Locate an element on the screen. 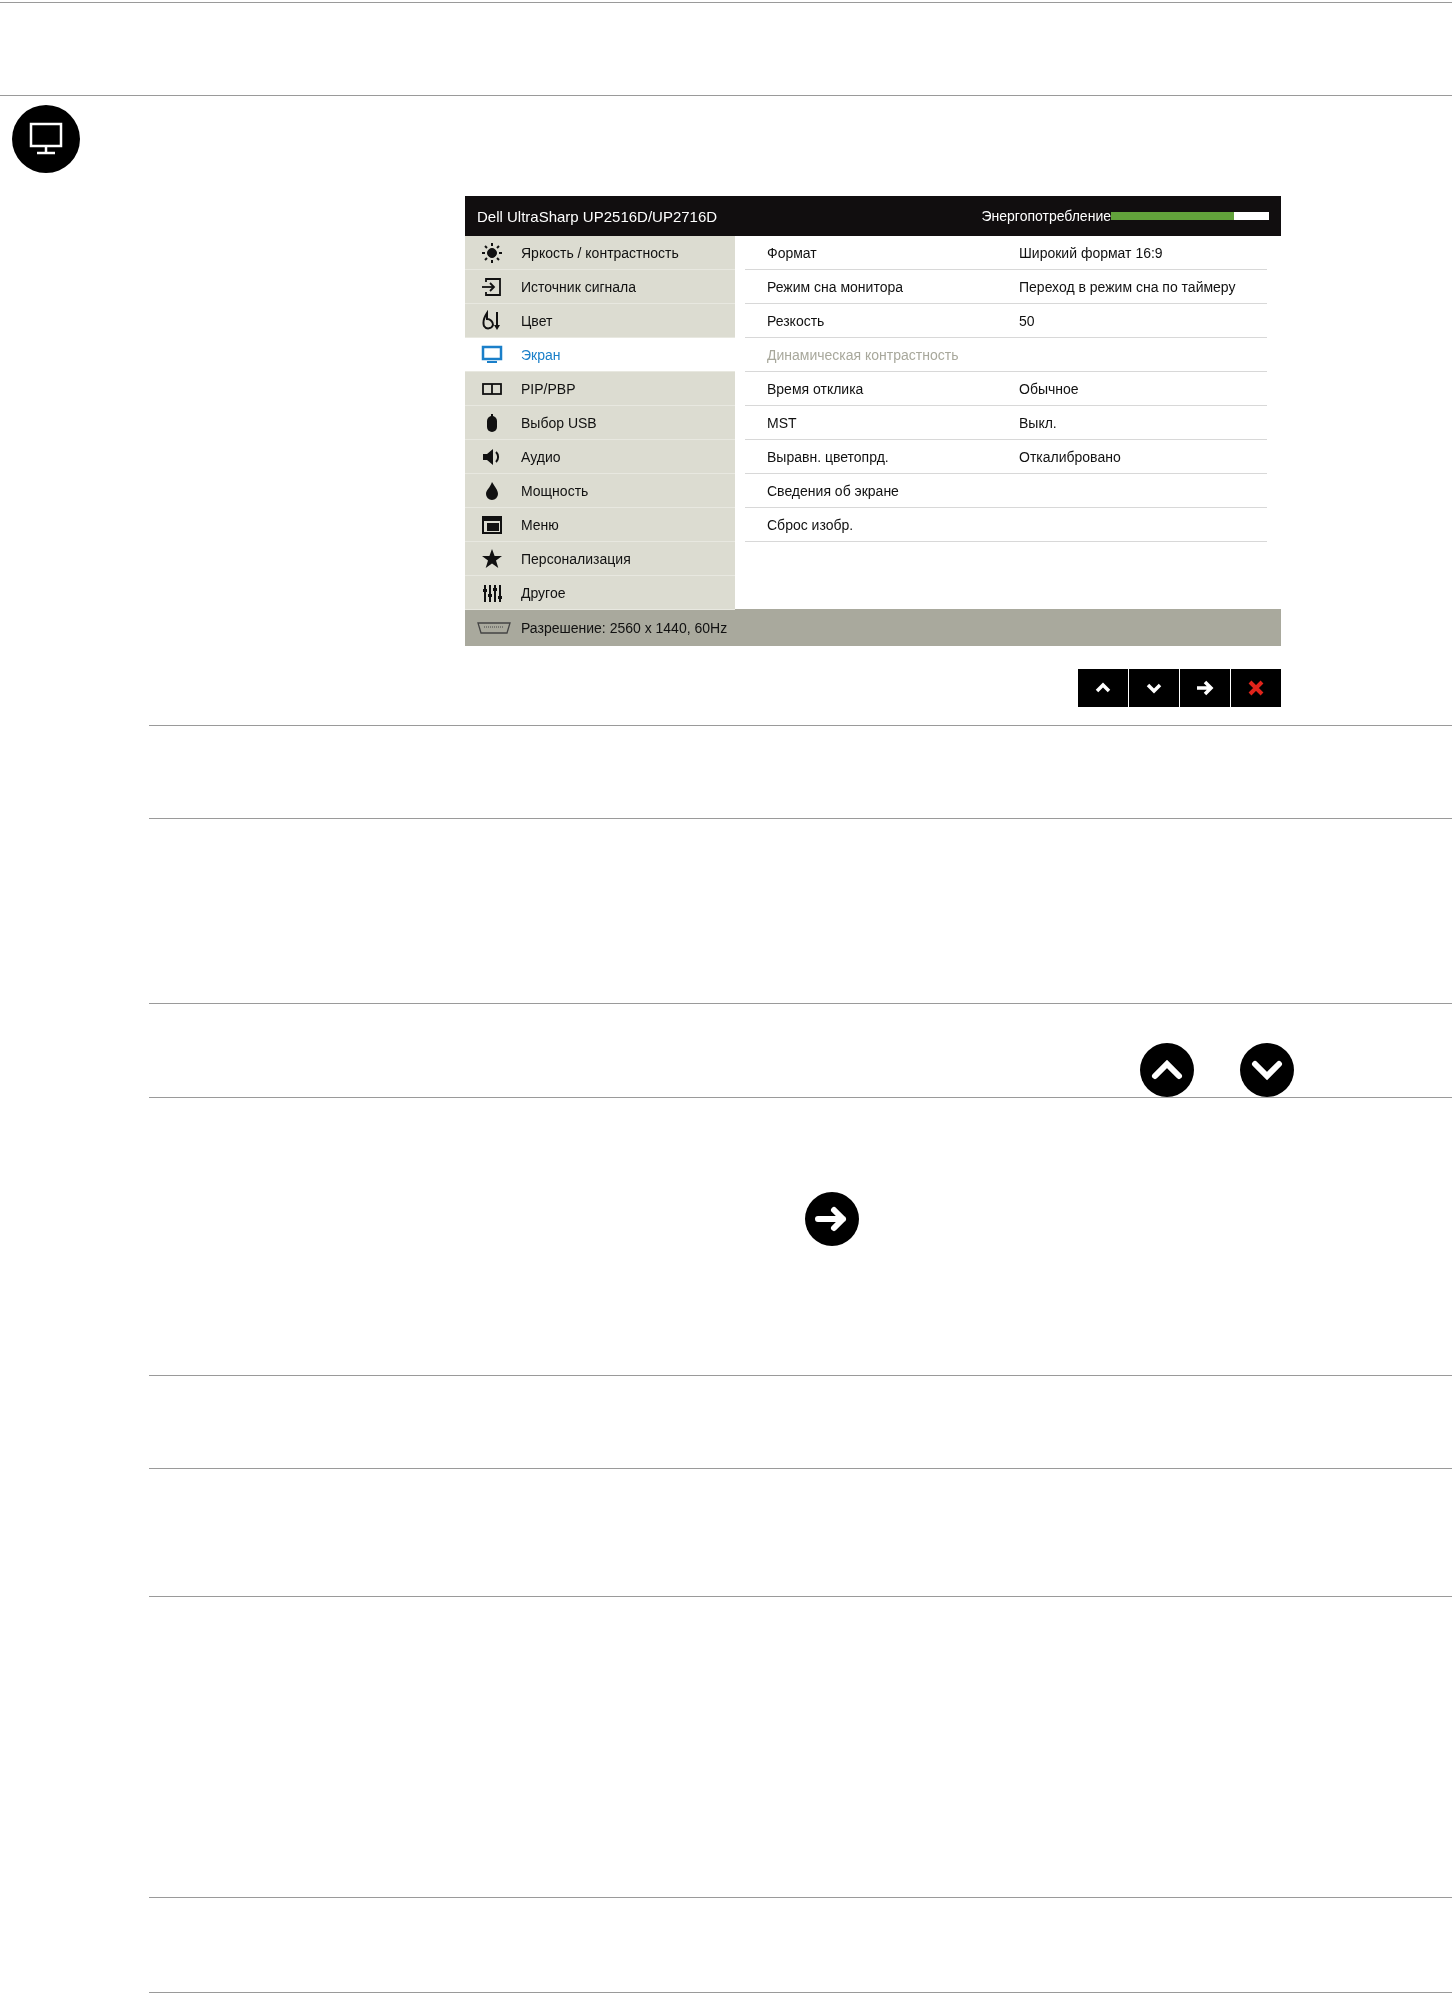 This screenshot has width=1452, height=1998. menu-item: Яркость / контрастность is located at coordinates (600, 253).